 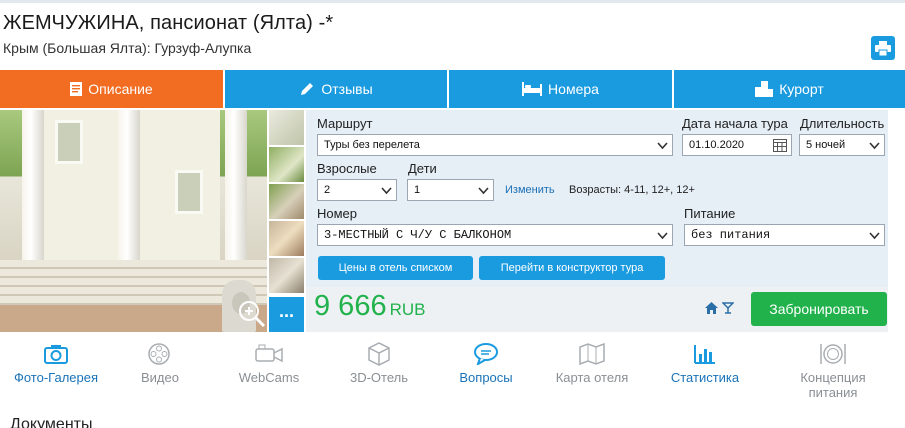 What do you see at coordinates (572, 268) in the screenshot?
I see `tour-constructor-button: Перейти в конструктор тура` at bounding box center [572, 268].